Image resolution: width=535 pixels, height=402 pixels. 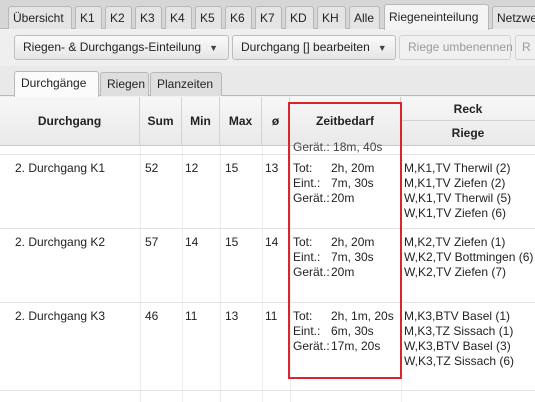 I want to click on riege-umbenennen-button: Riege umbenennen, so click(x=456, y=47).